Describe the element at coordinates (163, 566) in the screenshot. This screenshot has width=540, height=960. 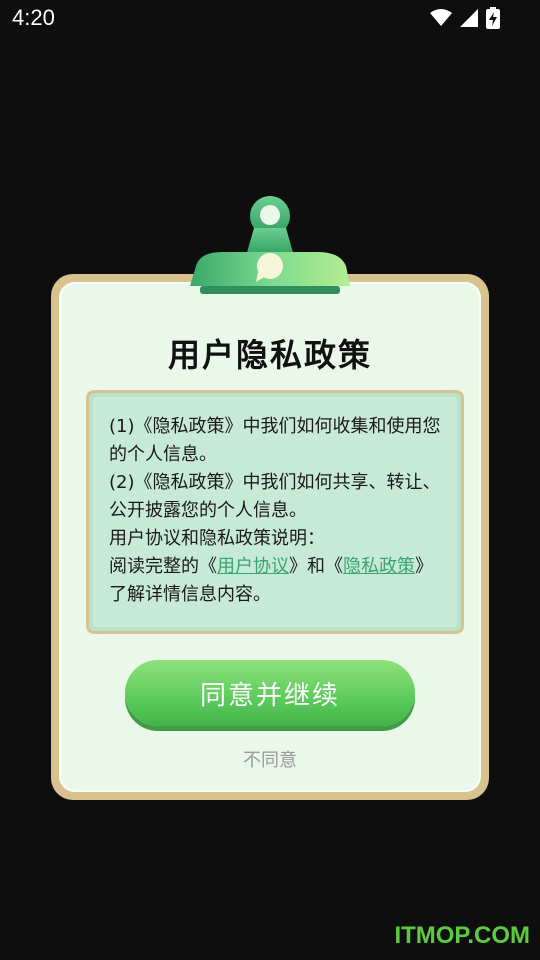
I see `read-prefix: 阅读完整的《` at that location.